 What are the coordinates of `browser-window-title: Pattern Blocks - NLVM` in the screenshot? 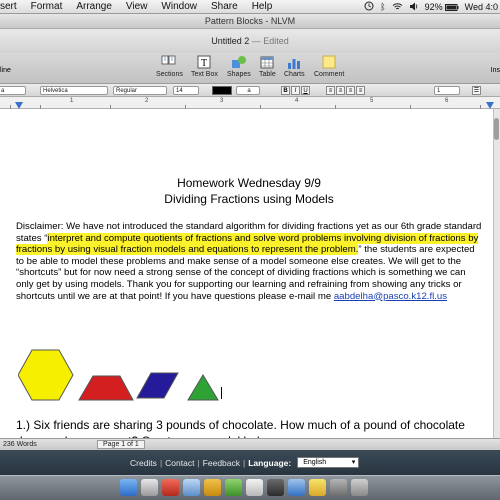 It's located at (250, 21).